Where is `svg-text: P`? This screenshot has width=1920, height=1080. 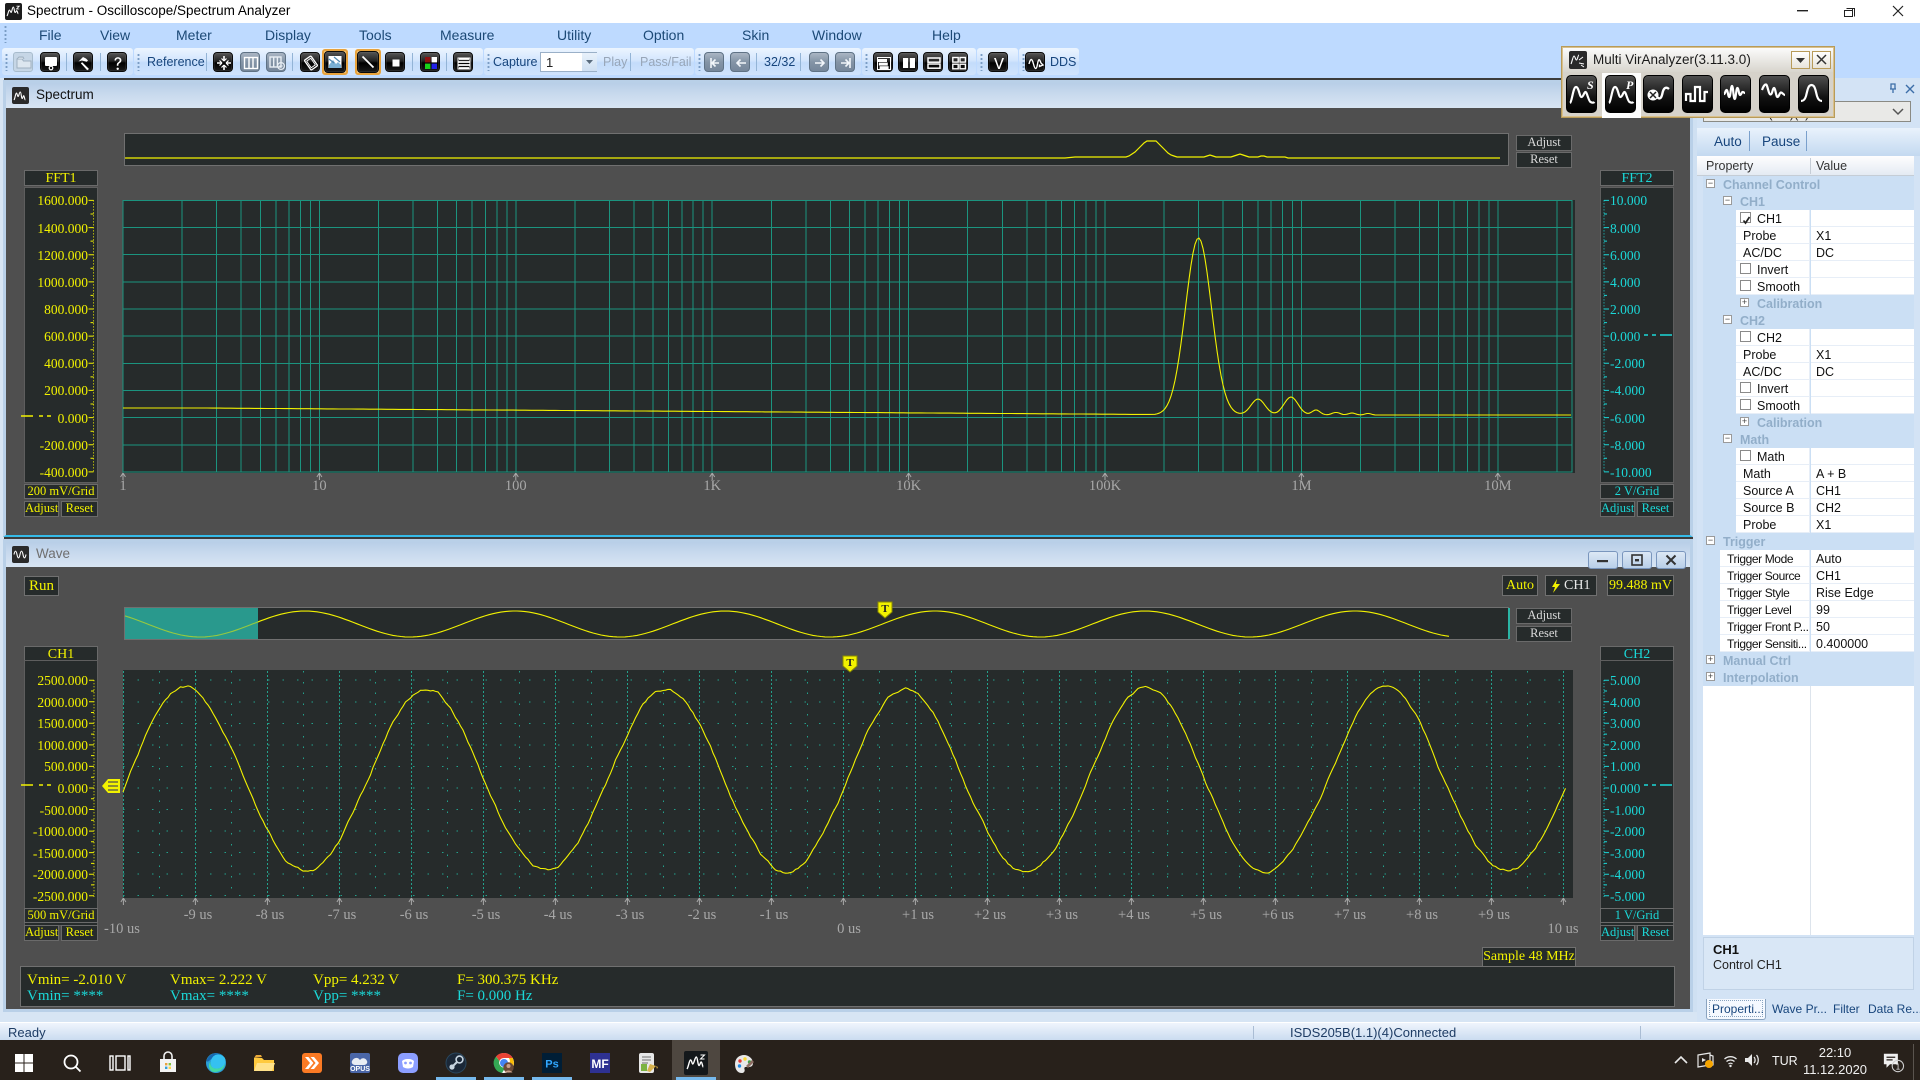 svg-text: P is located at coordinates (1630, 85).